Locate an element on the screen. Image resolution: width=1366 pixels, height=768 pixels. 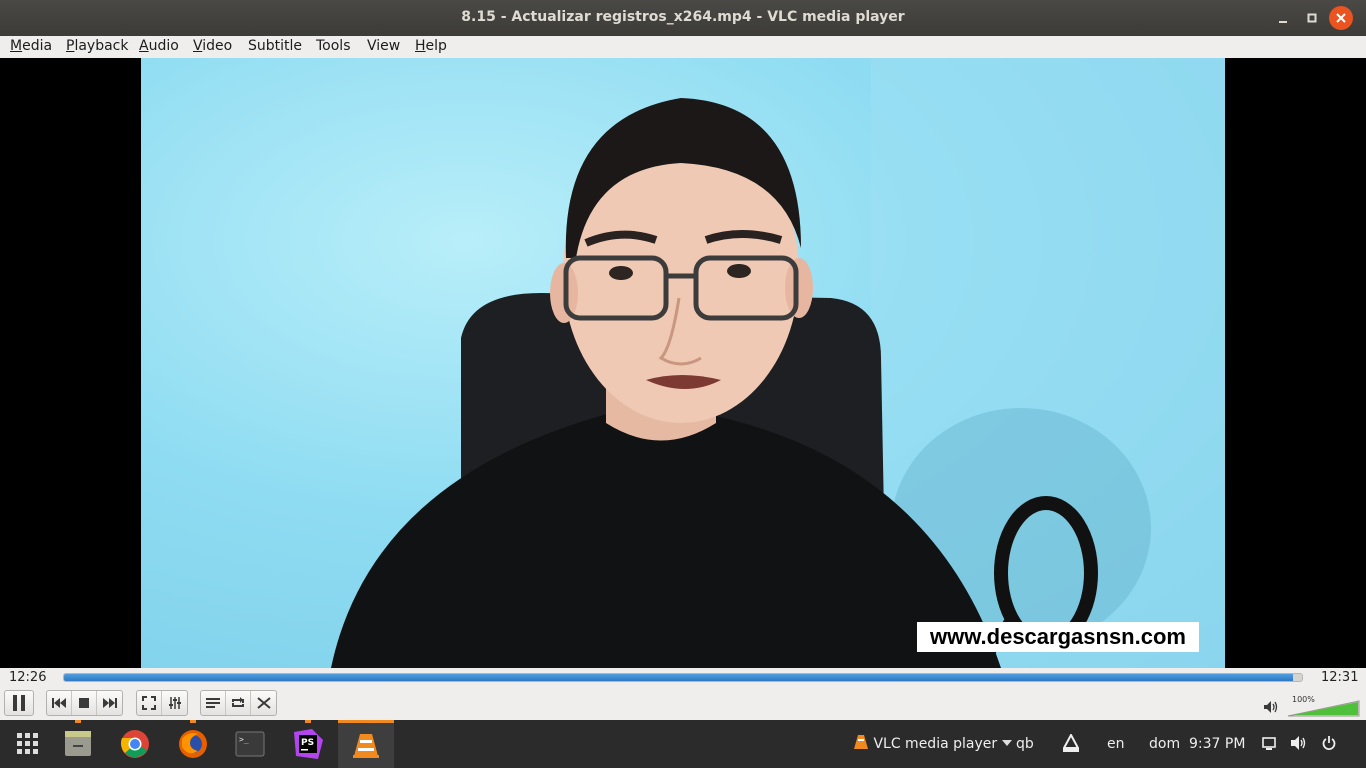
menu-help-mnemonic: H is located at coordinates (420, 46).